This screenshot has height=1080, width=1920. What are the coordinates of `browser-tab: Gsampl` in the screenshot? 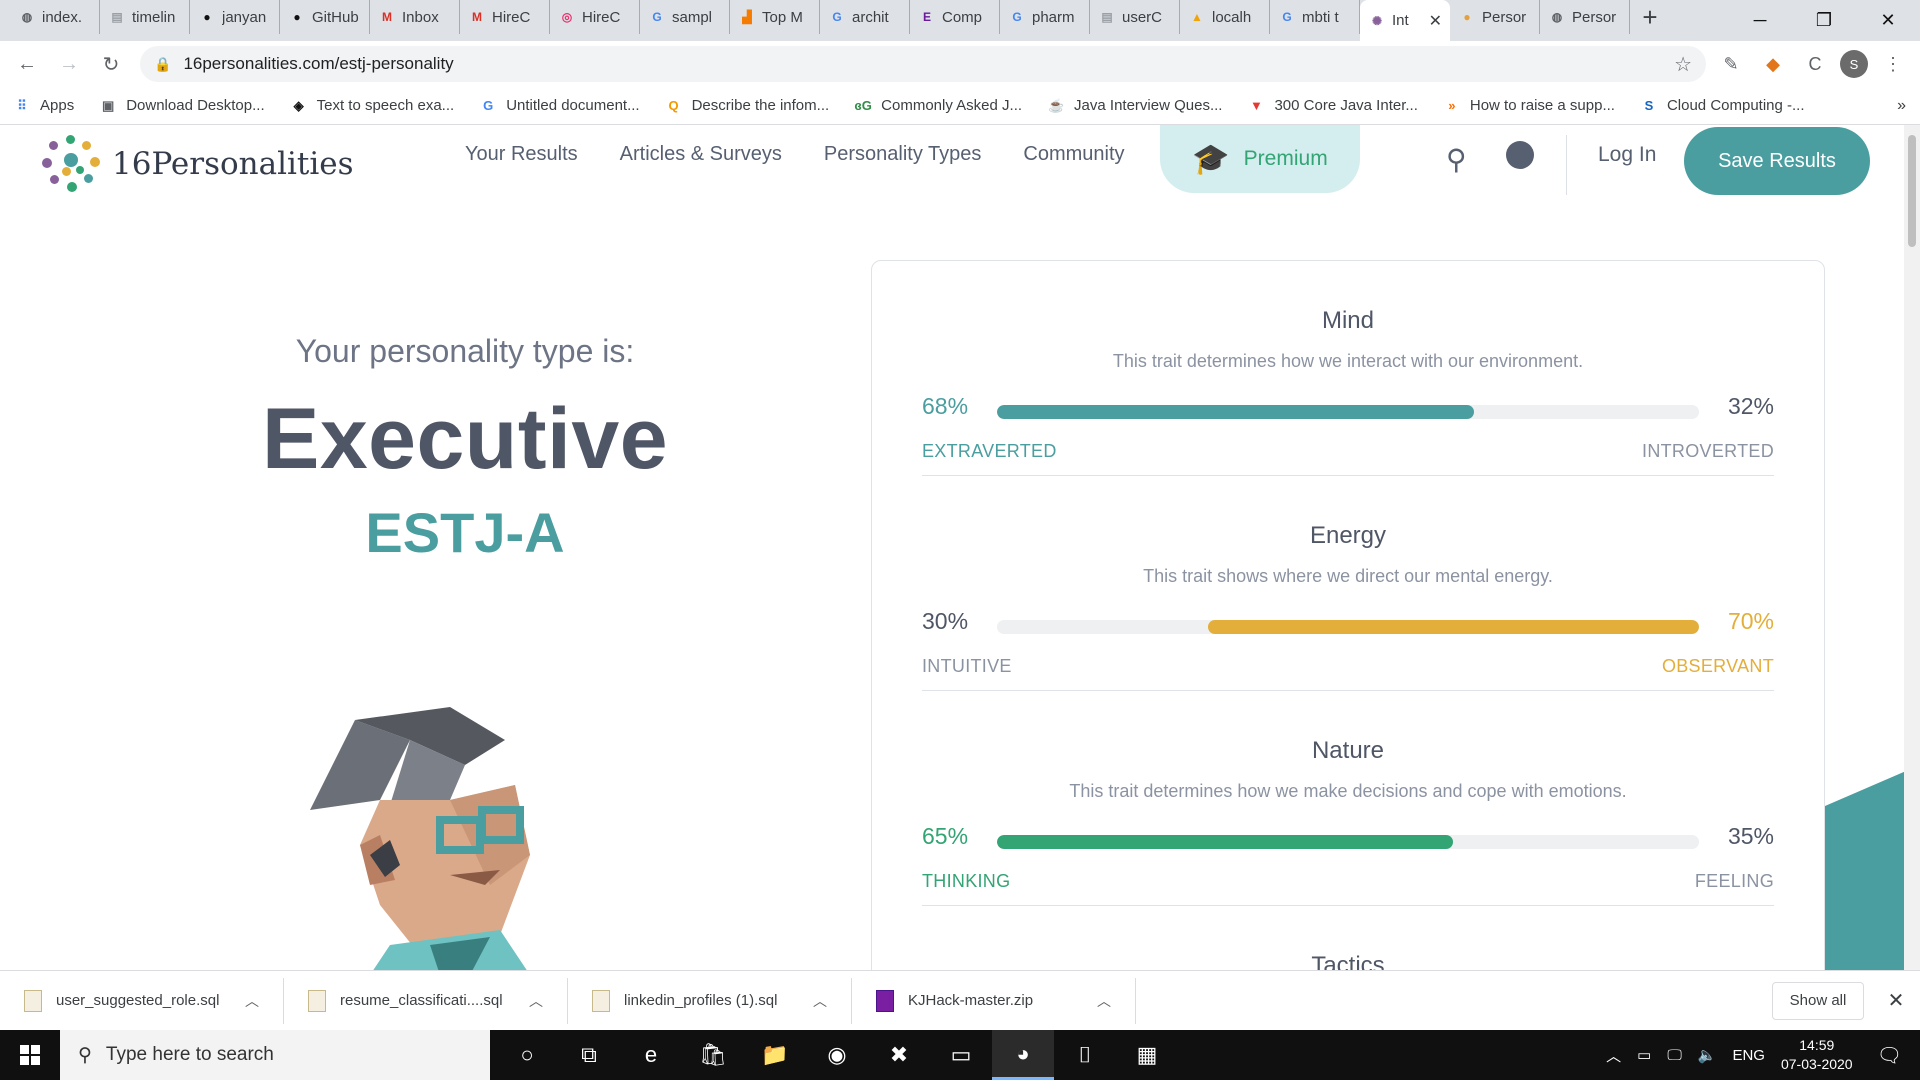 It's located at (685, 17).